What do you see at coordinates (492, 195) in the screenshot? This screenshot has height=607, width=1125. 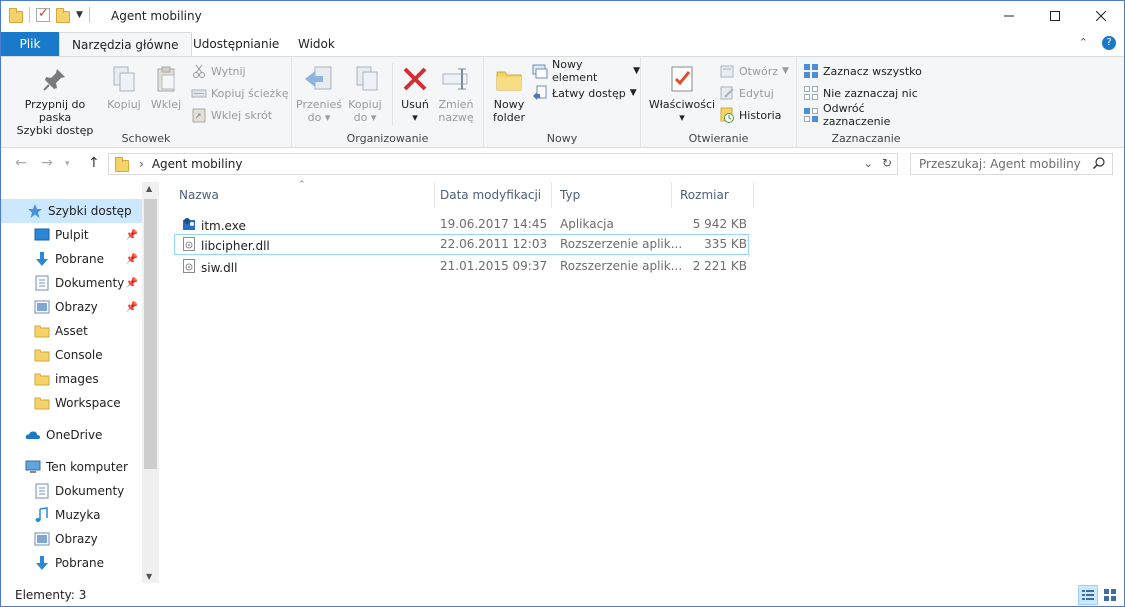 I see `column-header-date: Data modyfikacji` at bounding box center [492, 195].